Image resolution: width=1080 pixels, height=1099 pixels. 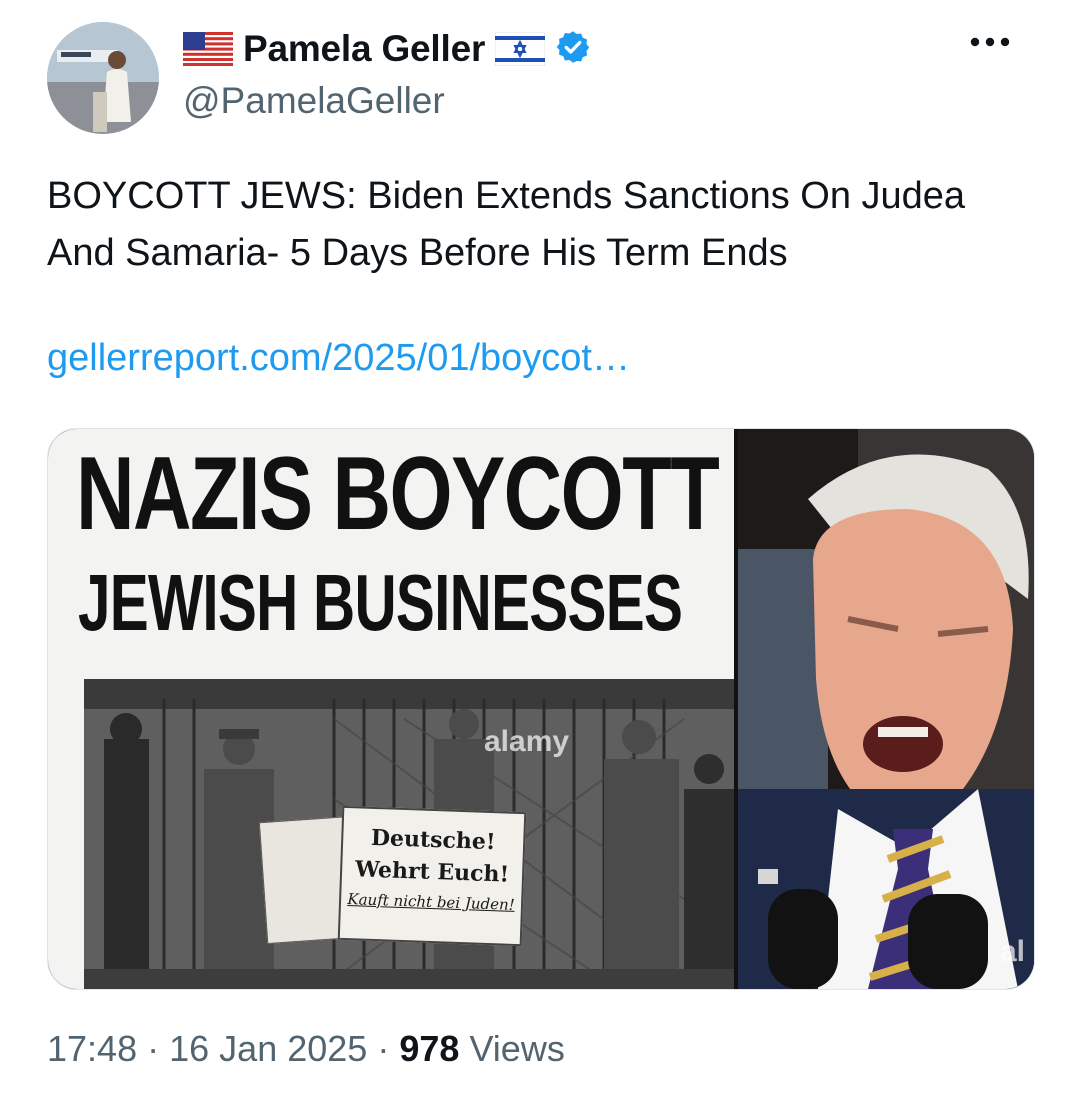 What do you see at coordinates (432, 872) in the screenshot?
I see `sign-line-2: Wehrt Euch!` at bounding box center [432, 872].